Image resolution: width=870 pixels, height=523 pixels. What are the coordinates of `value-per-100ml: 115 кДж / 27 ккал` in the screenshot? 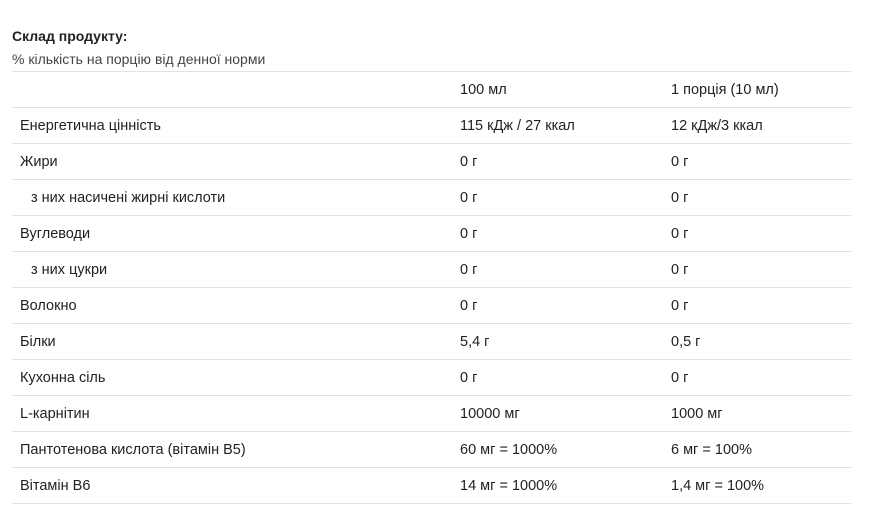 It's located at (517, 125).